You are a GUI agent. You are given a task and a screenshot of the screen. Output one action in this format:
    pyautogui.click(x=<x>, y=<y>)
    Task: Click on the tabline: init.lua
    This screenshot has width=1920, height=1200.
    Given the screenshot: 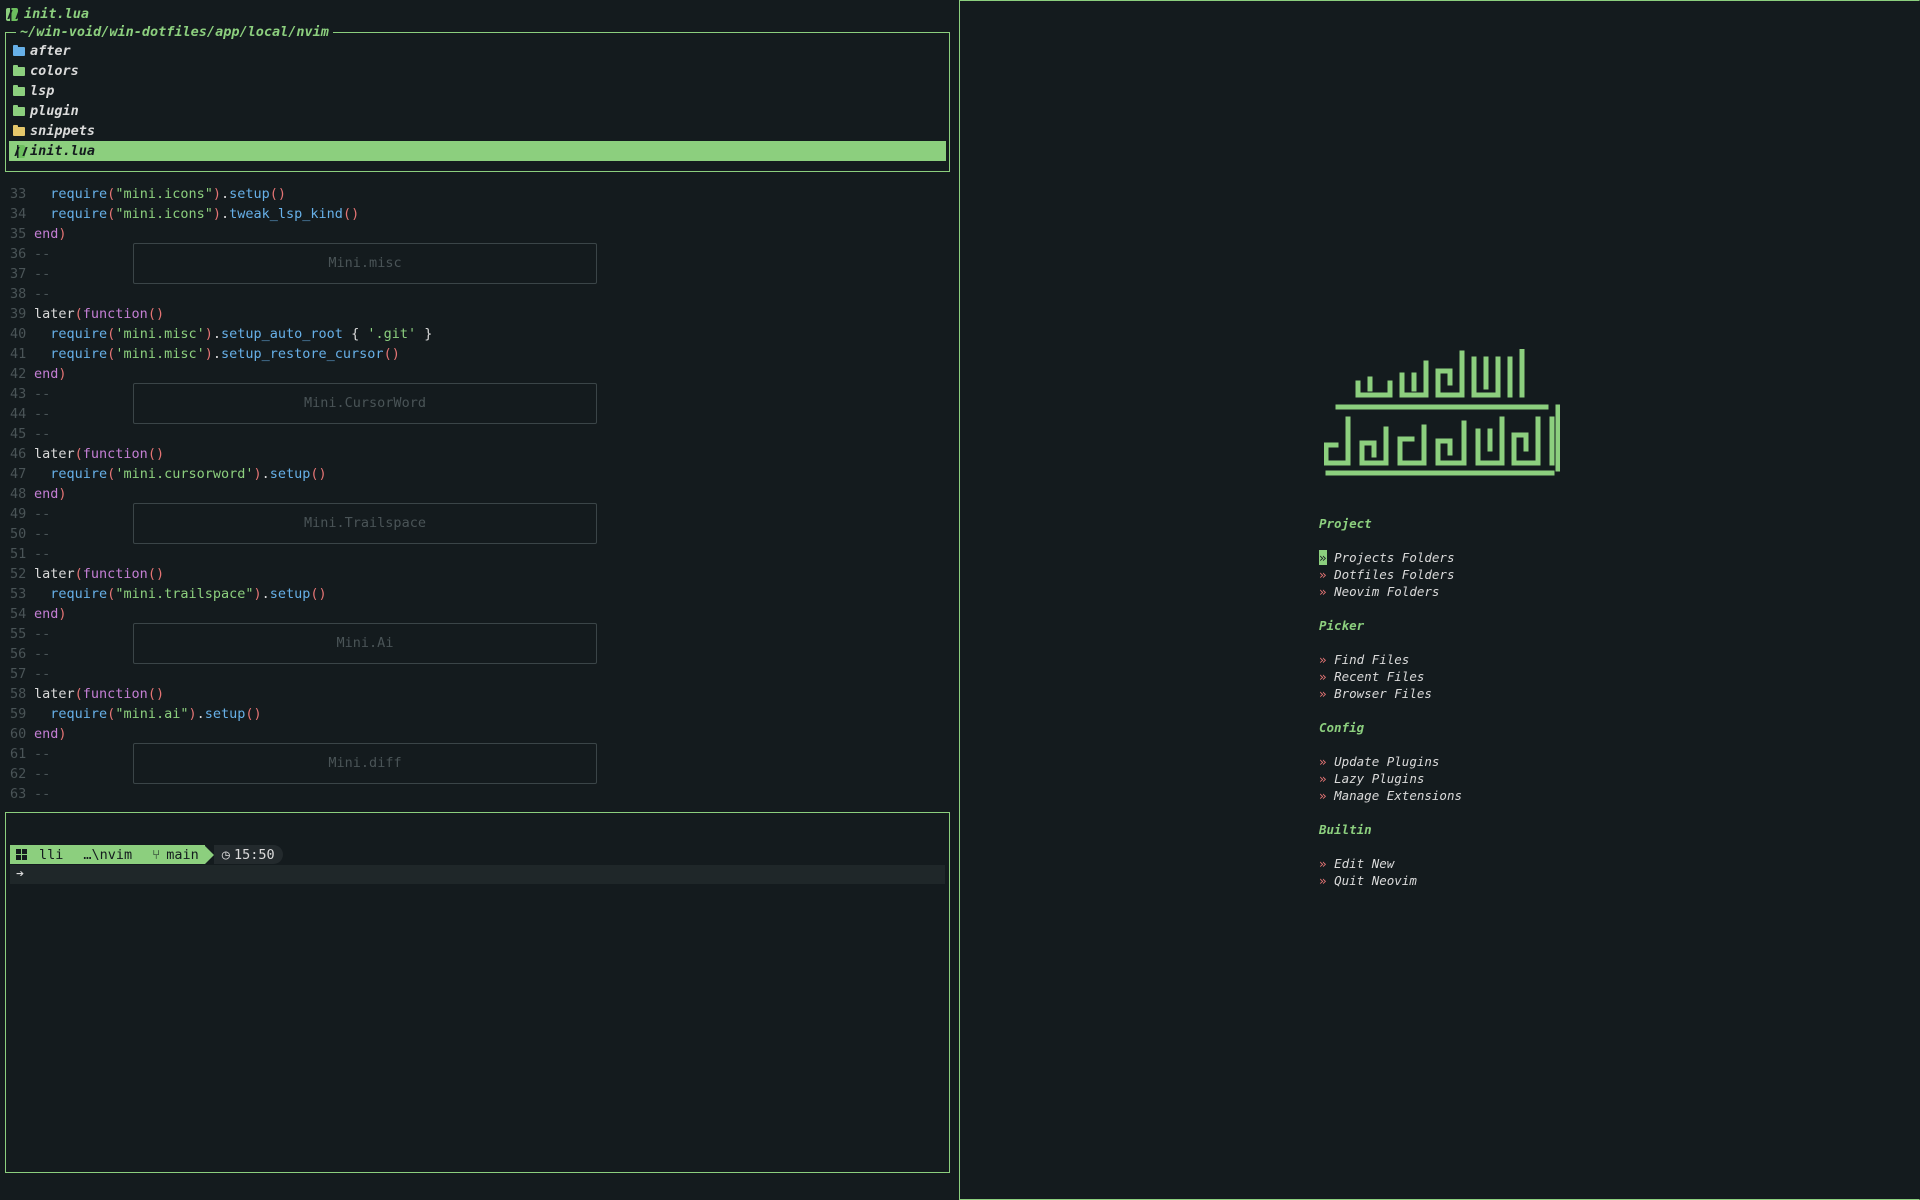 What is the action you would take?
    pyautogui.click(x=47, y=14)
    